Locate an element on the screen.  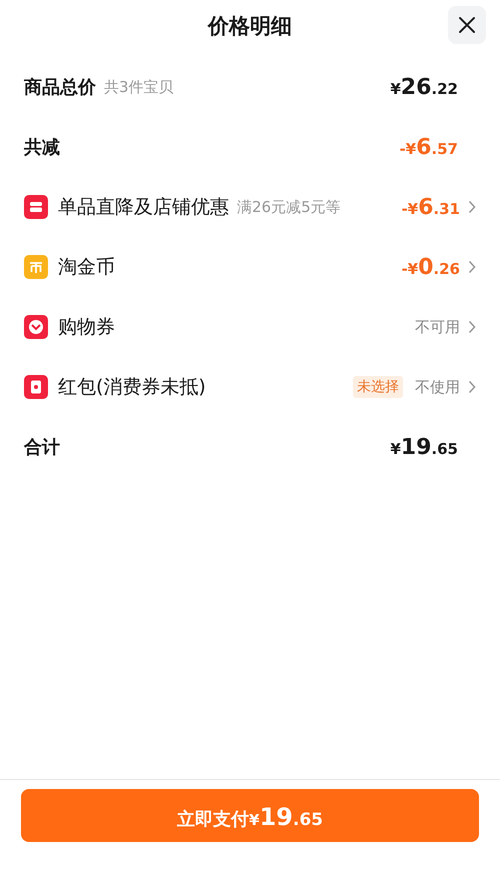
row-value: ¥26.22 is located at coordinates (424, 87).